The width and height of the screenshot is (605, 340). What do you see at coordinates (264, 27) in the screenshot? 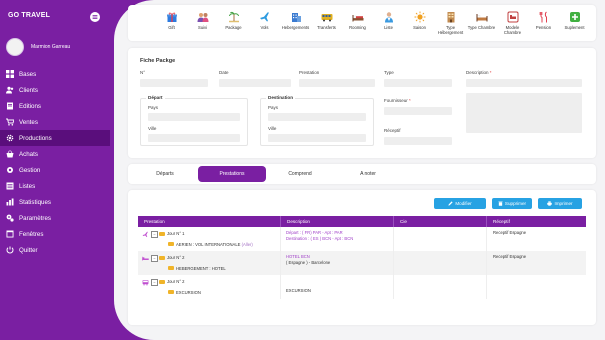
I see `toolbar-label: Vols` at bounding box center [264, 27].